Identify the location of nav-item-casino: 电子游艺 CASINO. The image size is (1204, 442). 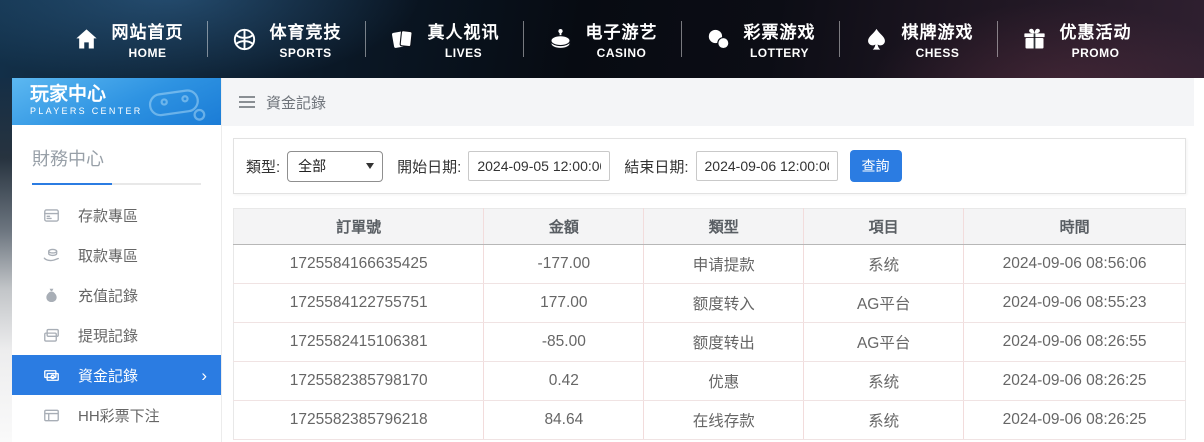
(602, 39).